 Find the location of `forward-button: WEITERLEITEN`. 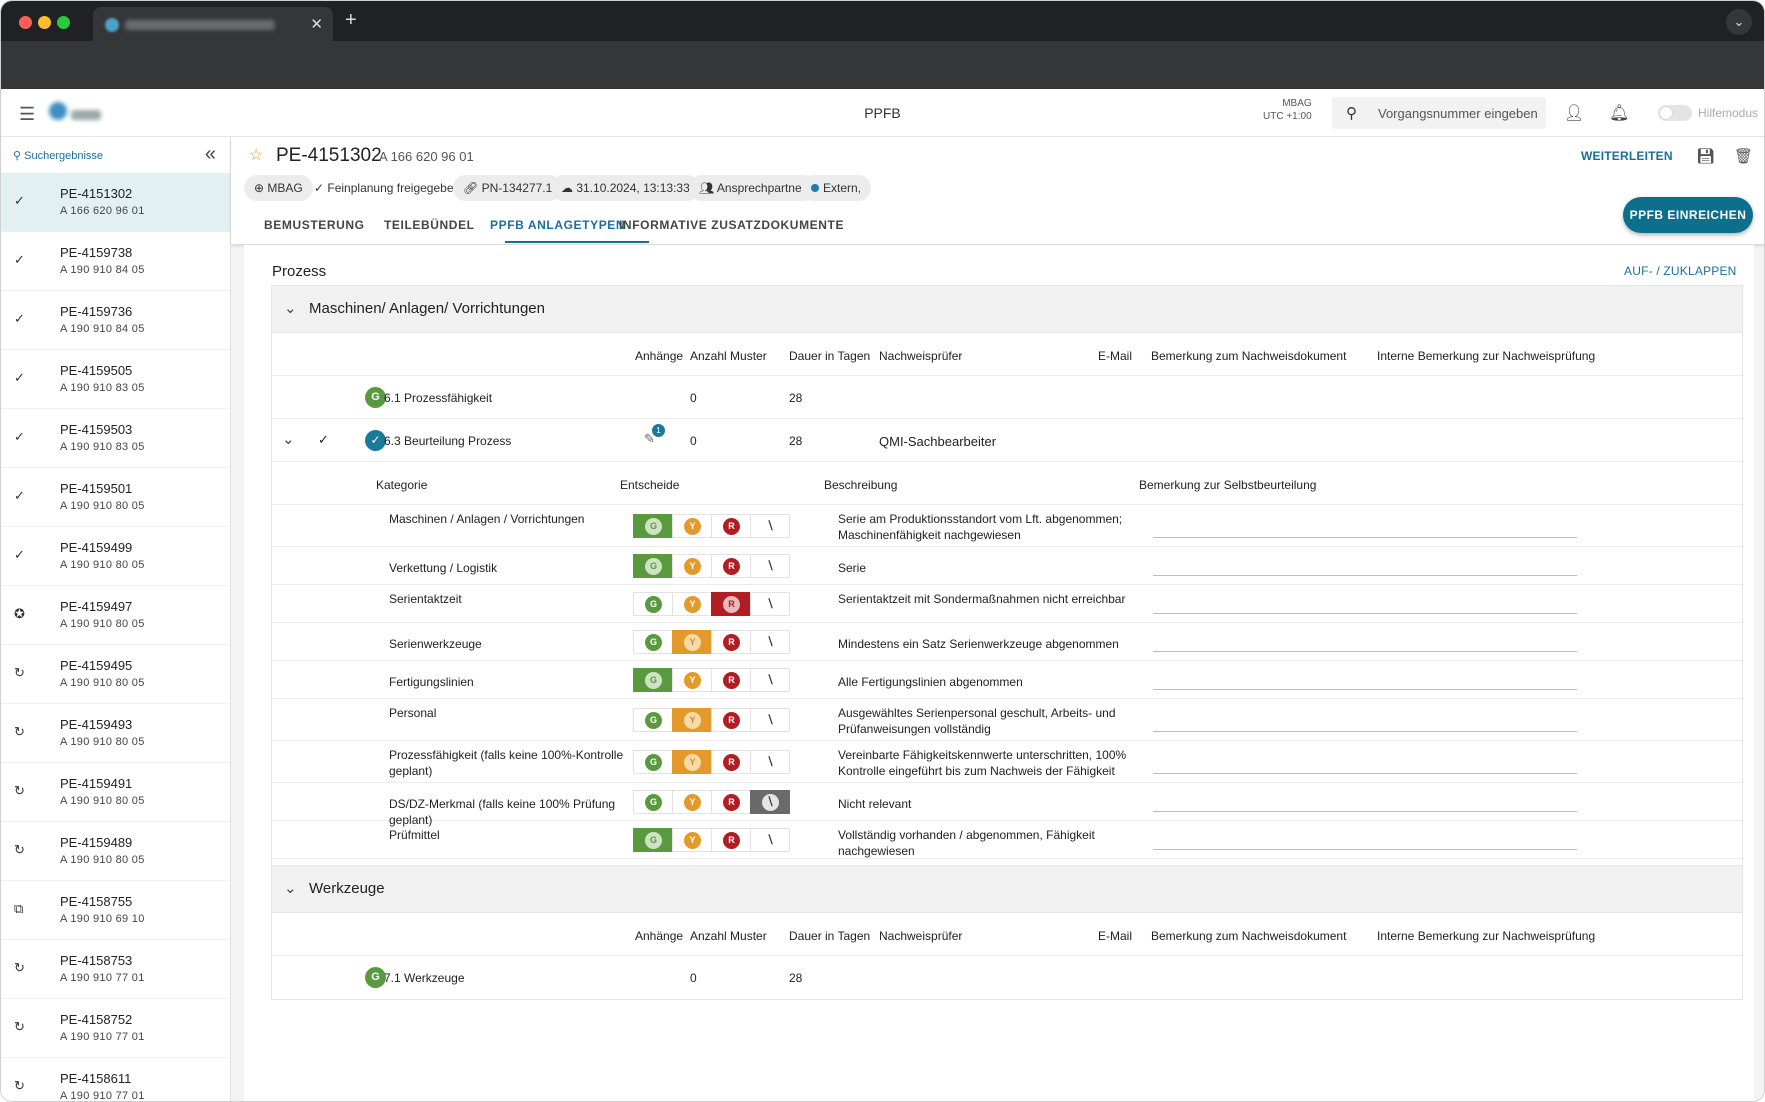

forward-button: WEITERLEITEN is located at coordinates (1627, 156).